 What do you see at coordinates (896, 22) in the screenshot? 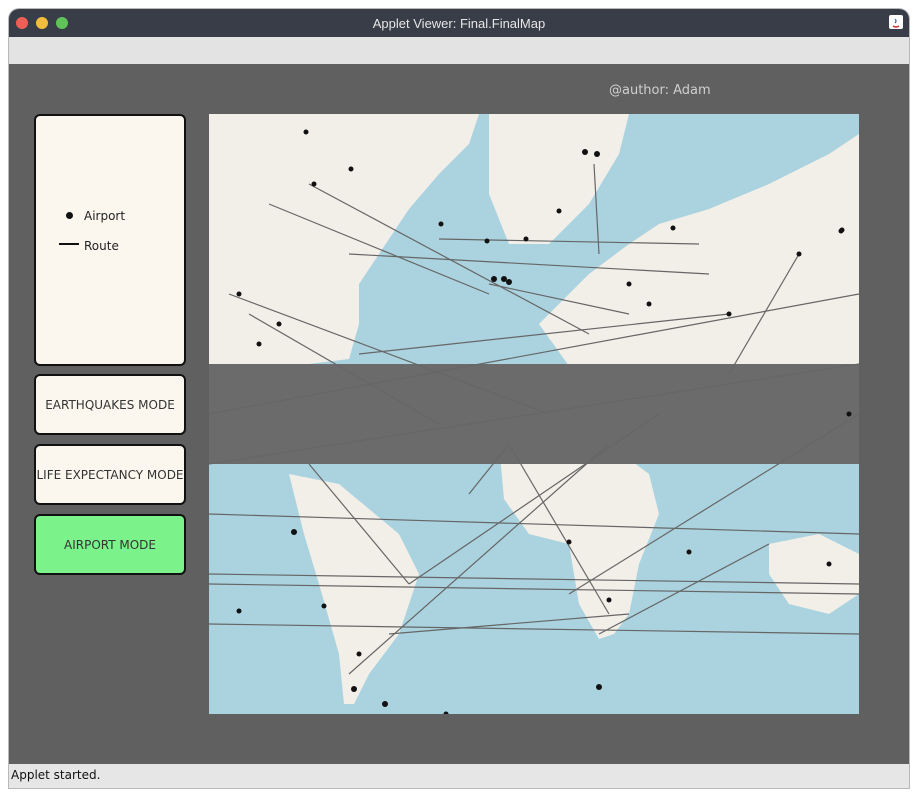
I see `java-icon` at bounding box center [896, 22].